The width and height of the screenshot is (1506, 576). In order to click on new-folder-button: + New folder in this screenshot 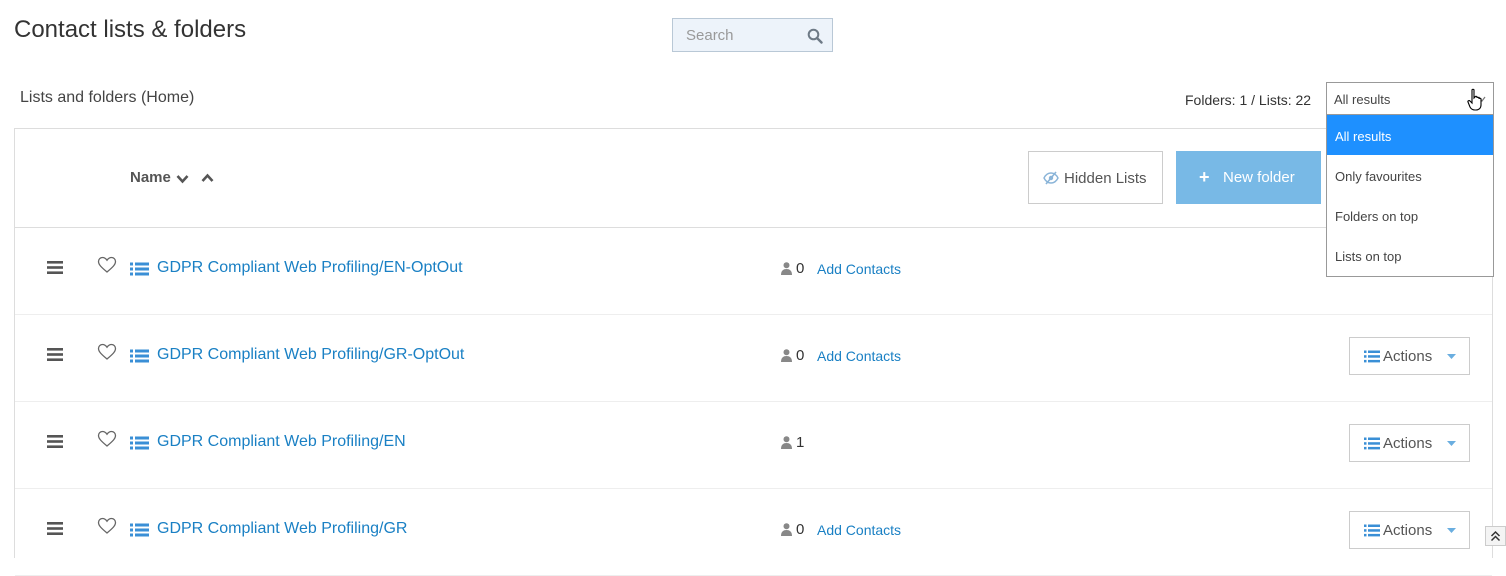, I will do `click(1248, 177)`.